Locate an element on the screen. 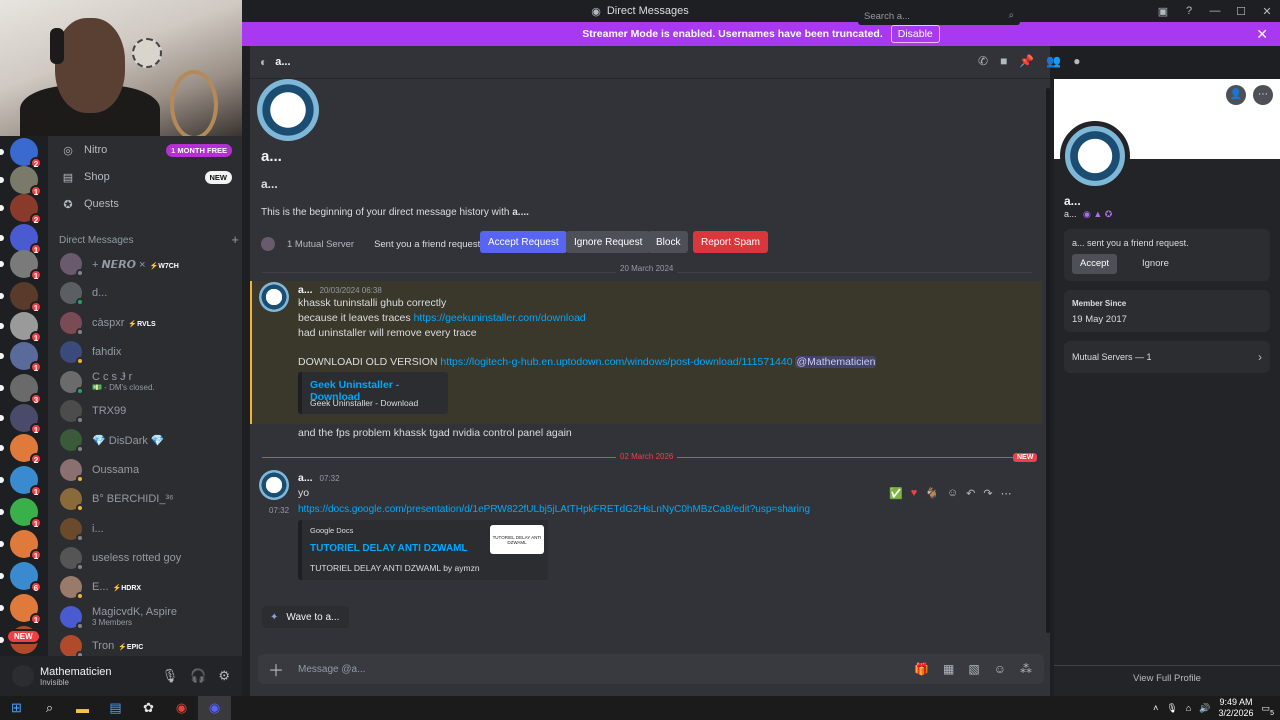 The width and height of the screenshot is (1280, 720). add-friends-to-dm-icon: 👥 is located at coordinates (1053, 61).